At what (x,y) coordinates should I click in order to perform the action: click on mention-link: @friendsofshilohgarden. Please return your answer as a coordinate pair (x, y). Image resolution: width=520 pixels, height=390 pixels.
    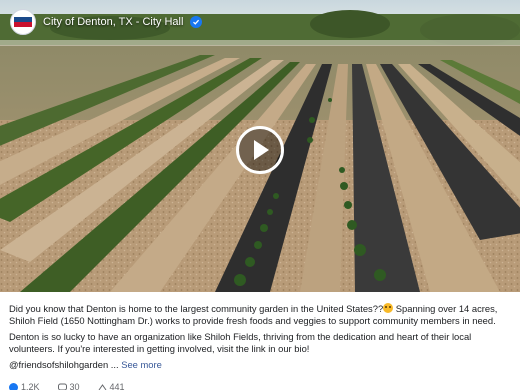
    Looking at the image, I should click on (58, 364).